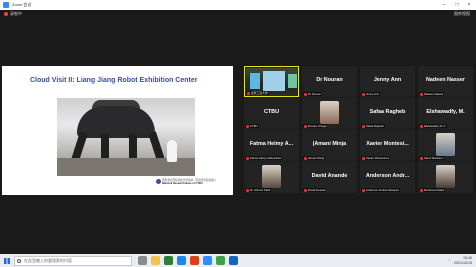 This screenshot has width=476, height=267. I want to click on participant-display-name: |Amani Minja, so click(329, 144).